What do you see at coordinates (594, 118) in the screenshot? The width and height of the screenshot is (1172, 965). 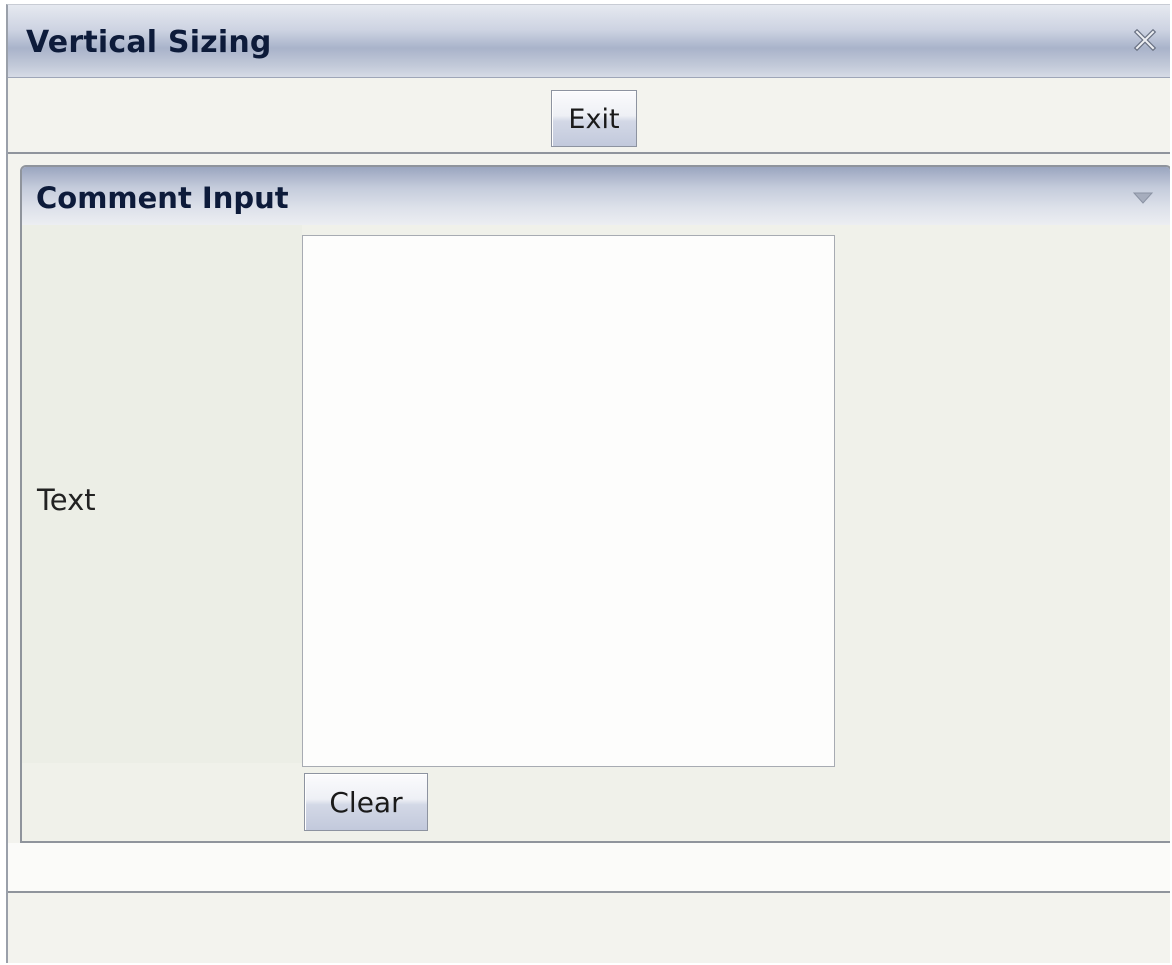 I see `exit-button: Exit` at bounding box center [594, 118].